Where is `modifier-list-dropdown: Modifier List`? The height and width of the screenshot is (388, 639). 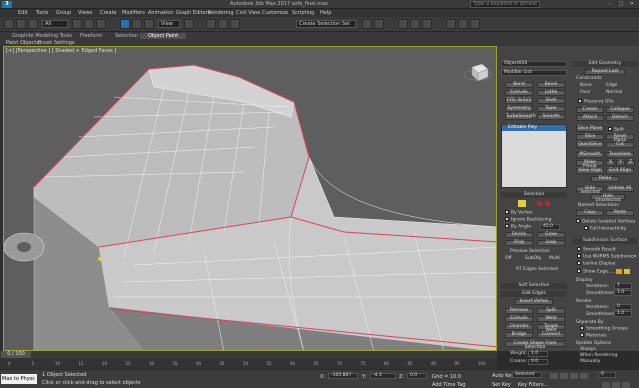 modifier-list-dropdown: Modifier List is located at coordinates (534, 73).